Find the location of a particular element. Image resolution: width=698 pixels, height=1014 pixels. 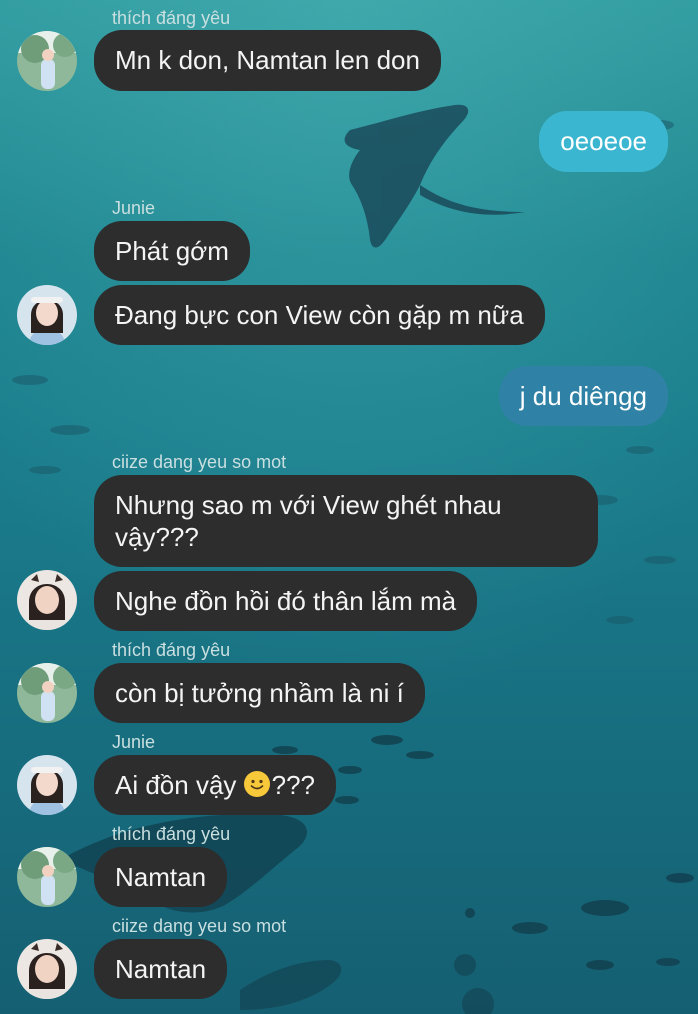

incoming-message-bubble: Nhưng sao m với View ghét nhau vậy??? is located at coordinates (346, 521).